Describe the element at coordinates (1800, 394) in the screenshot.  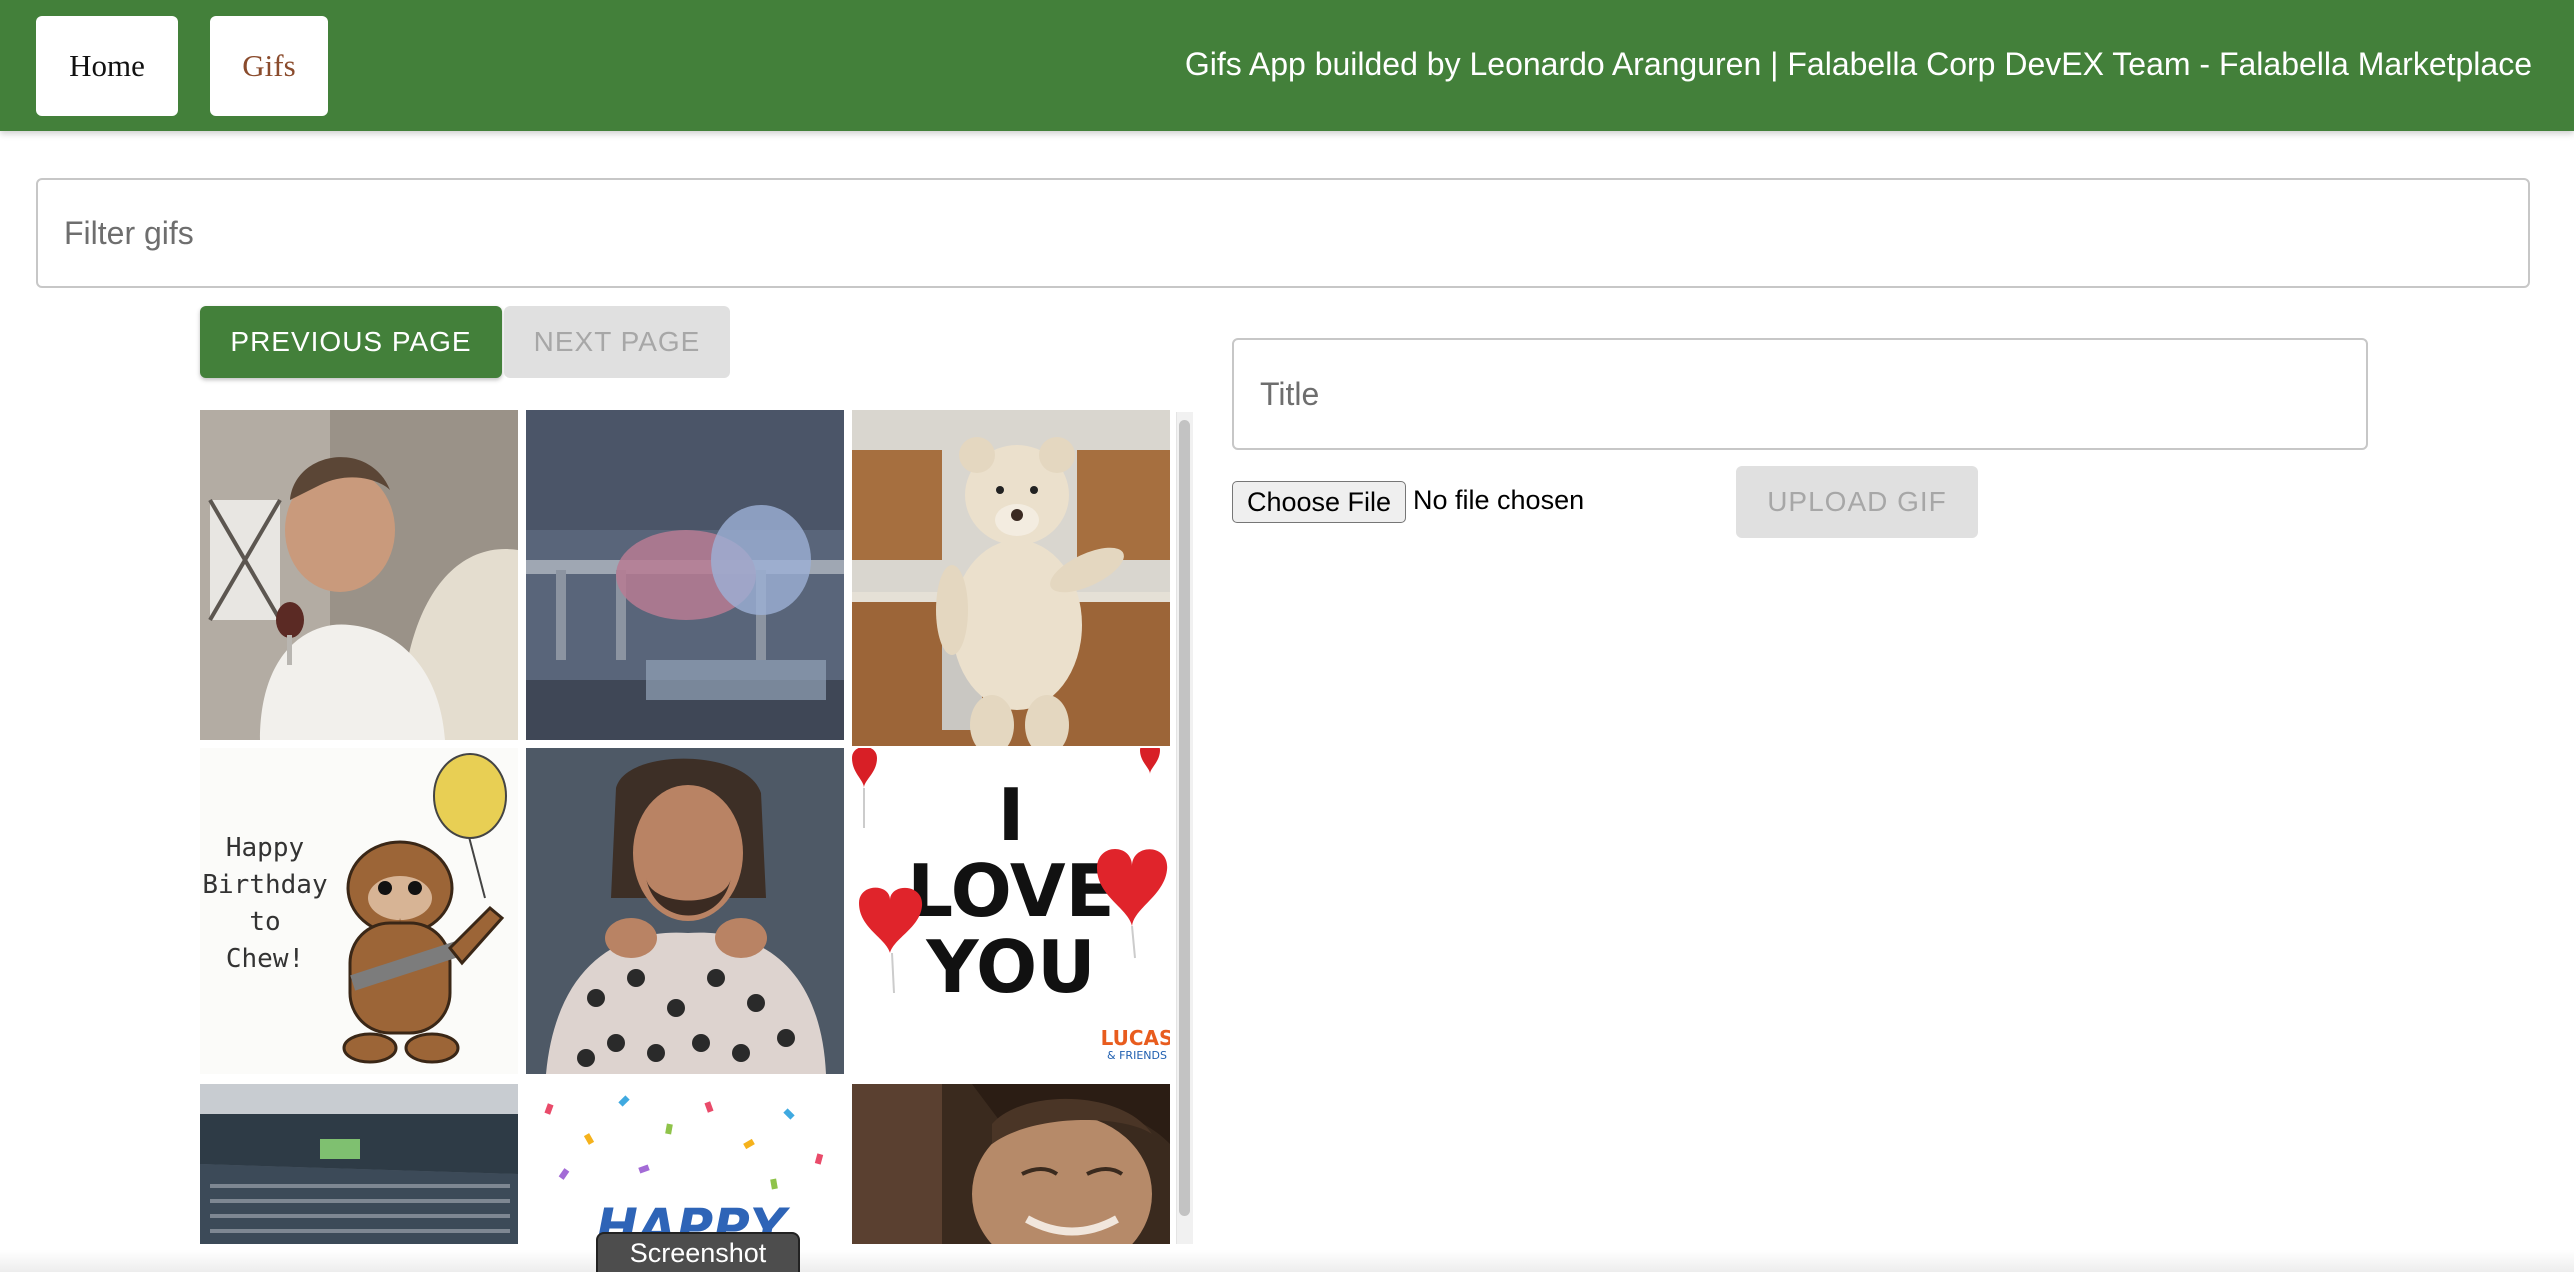
I see `title-input` at that location.